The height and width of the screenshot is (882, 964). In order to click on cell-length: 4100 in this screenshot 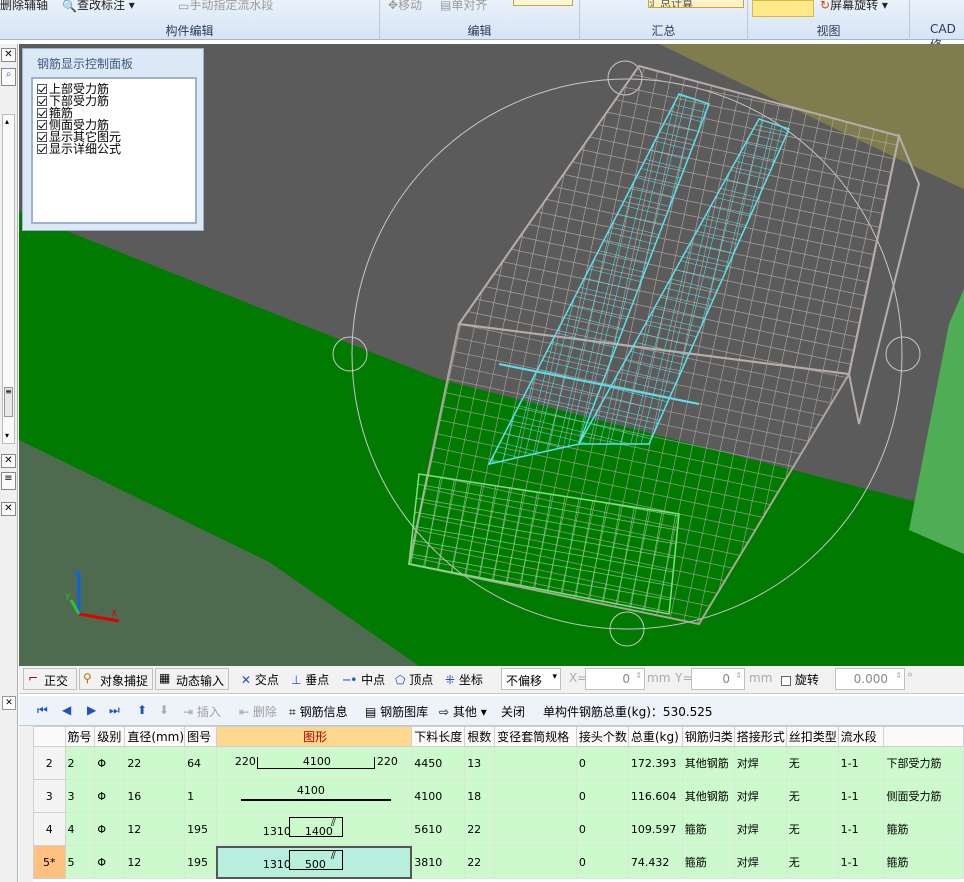, I will do `click(438, 796)`.